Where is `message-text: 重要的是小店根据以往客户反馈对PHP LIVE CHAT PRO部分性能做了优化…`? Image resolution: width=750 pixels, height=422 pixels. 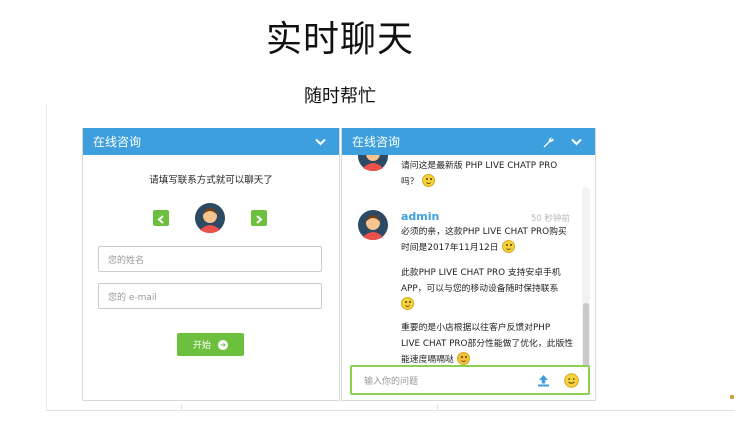 message-text: 重要的是小店根据以往客户反馈对PHP LIVE CHAT PRO部分性能做了优化… is located at coordinates (487, 344).